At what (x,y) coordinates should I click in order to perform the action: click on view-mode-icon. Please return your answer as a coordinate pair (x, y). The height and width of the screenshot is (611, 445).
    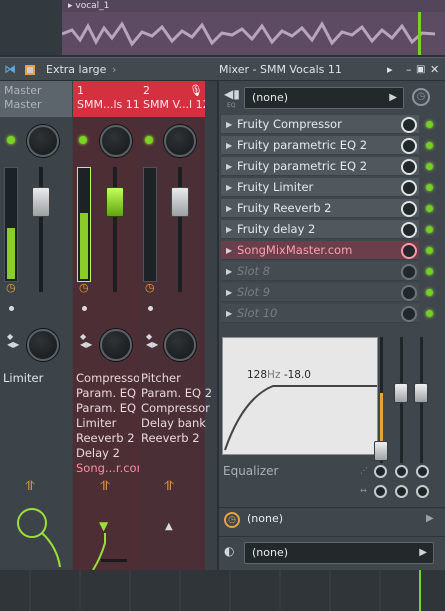
    Looking at the image, I should click on (30, 70).